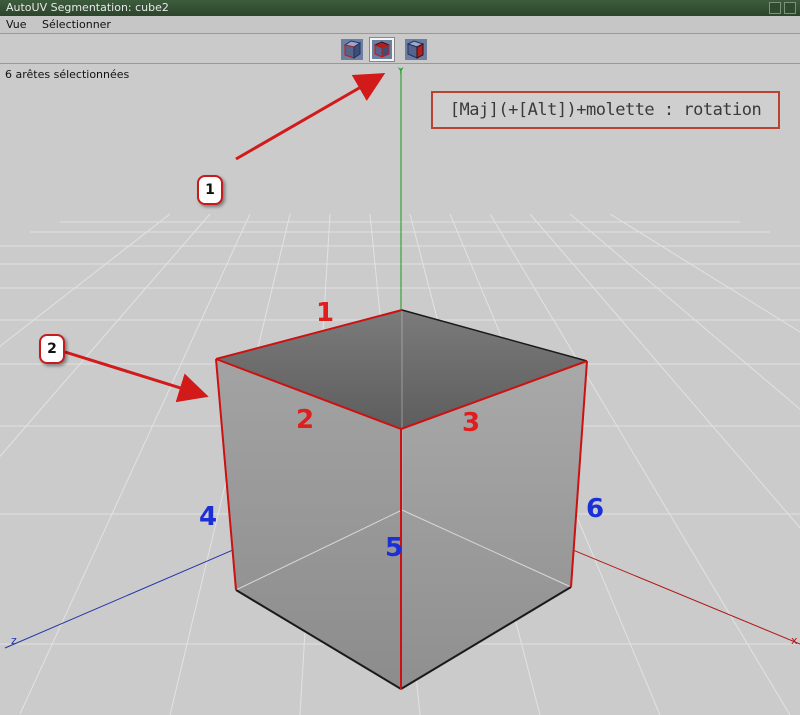 This screenshot has width=800, height=715. Describe the element at coordinates (394, 548) in the screenshot. I see `edge-label-5: 5` at that location.